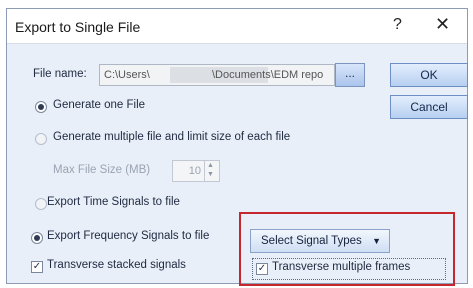 This screenshot has height=288, width=473. What do you see at coordinates (341, 267) in the screenshot?
I see `transverse-frames-label: Transverse multiple frames` at bounding box center [341, 267].